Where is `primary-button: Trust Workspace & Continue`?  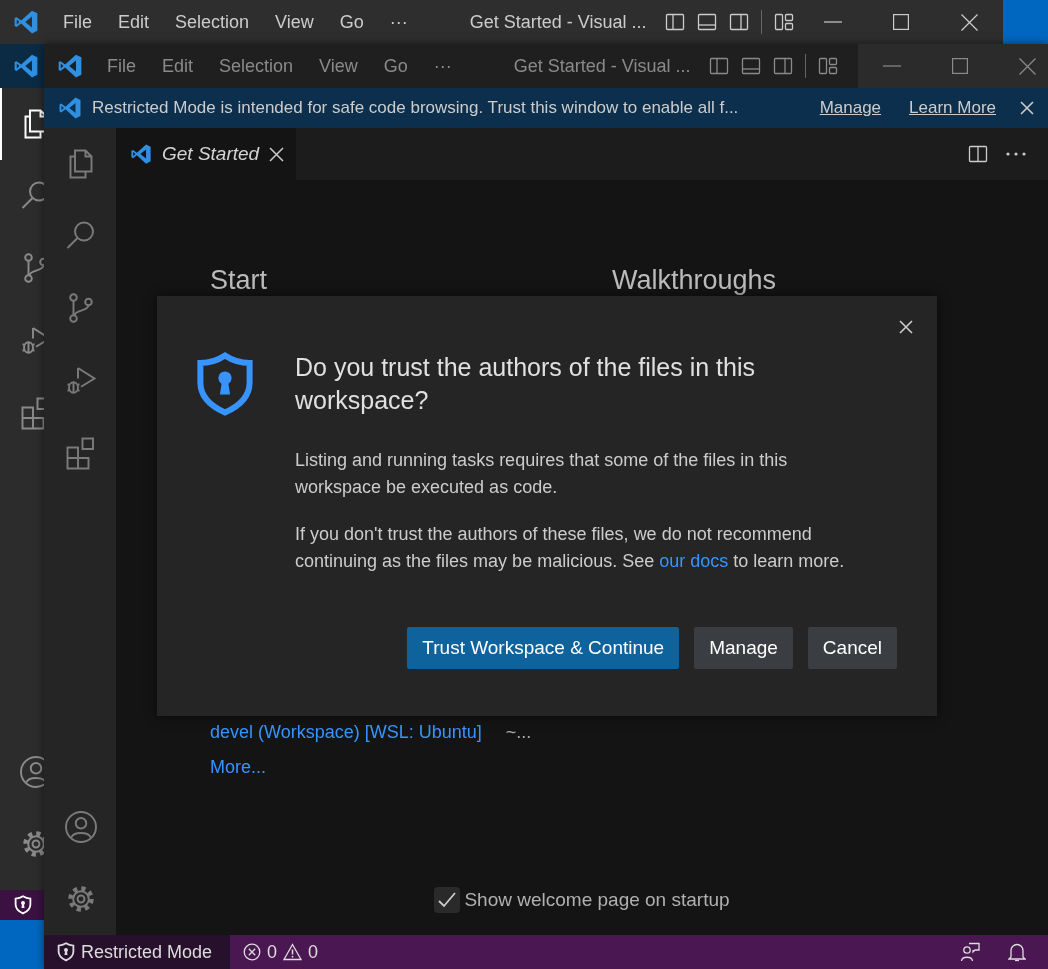 primary-button: Trust Workspace & Continue is located at coordinates (543, 648).